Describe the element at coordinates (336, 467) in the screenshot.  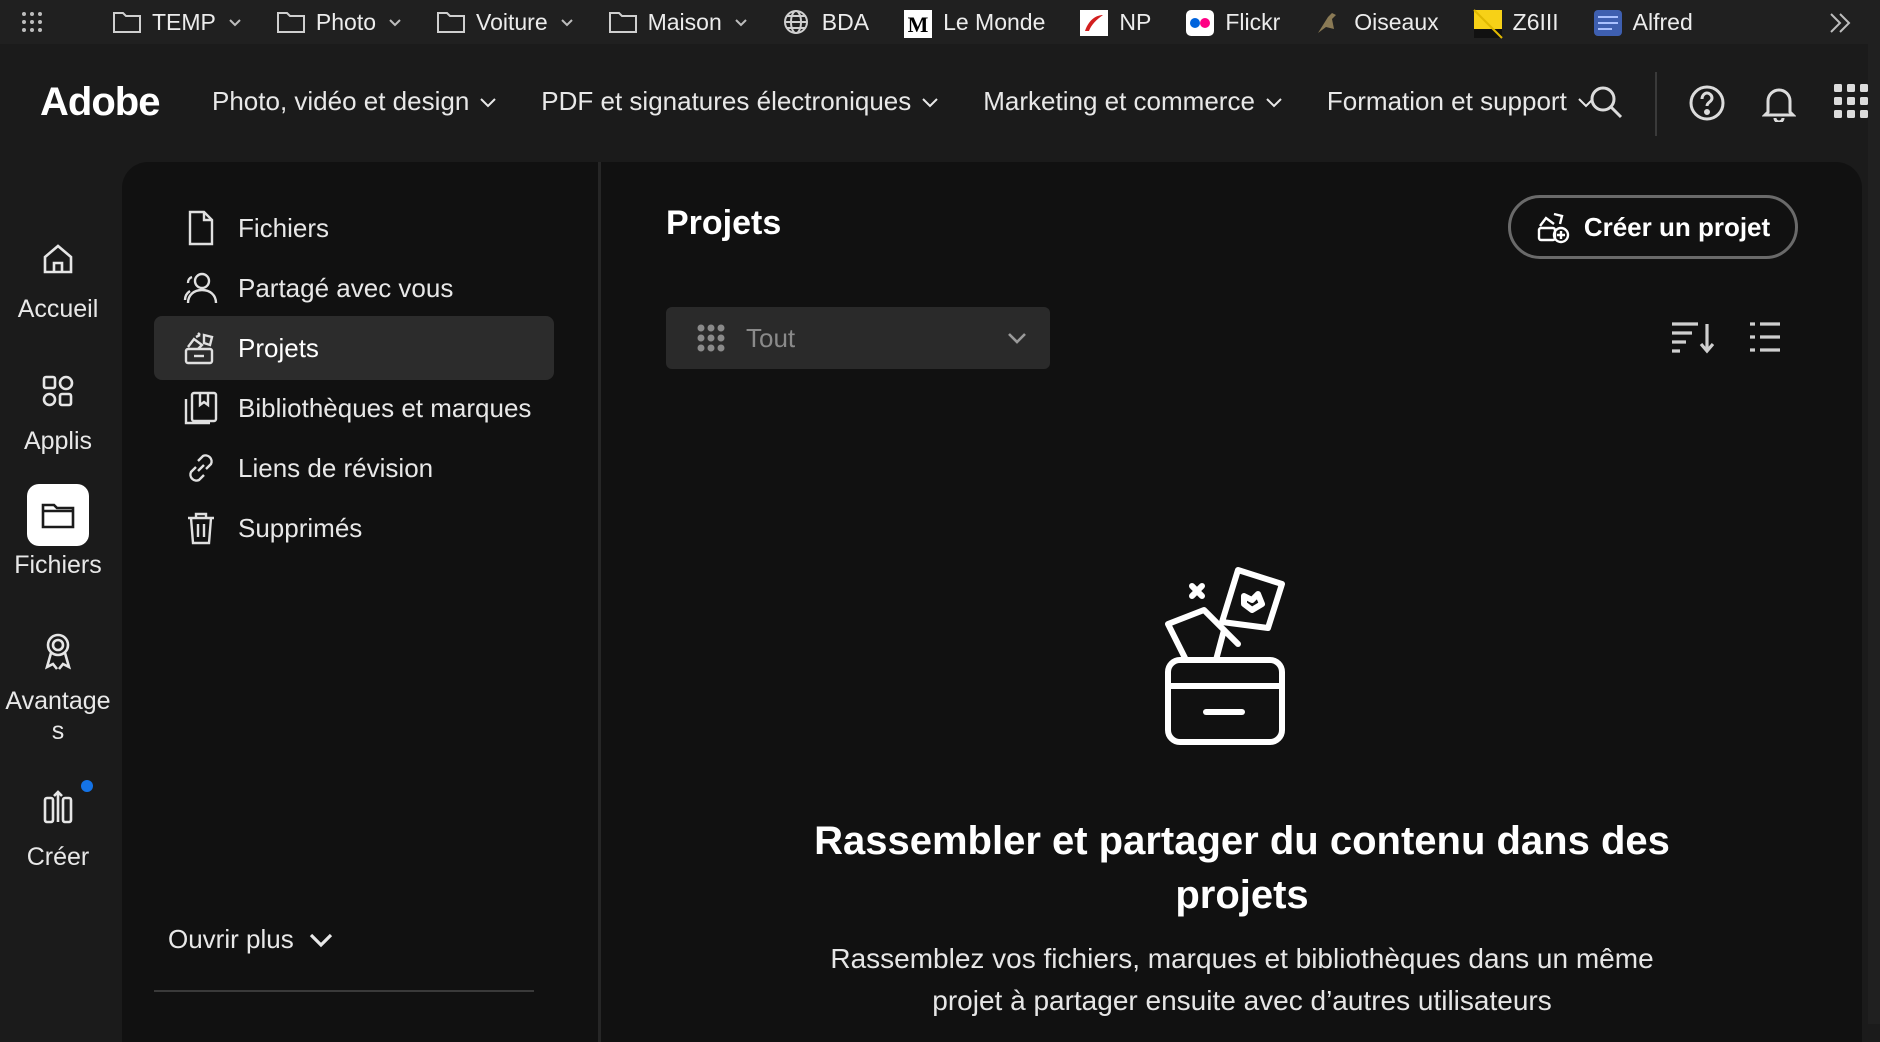
I see `subnav-item-label: Liens de révision` at that location.